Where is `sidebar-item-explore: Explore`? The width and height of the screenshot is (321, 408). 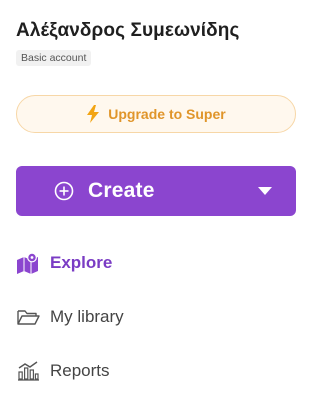
sidebar-item-explore: Explore is located at coordinates (163, 263).